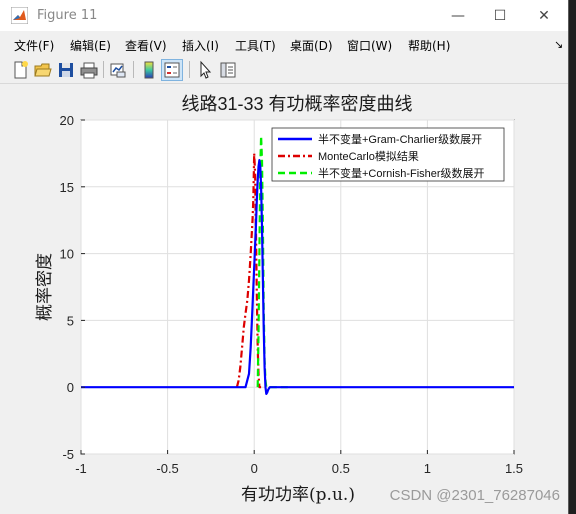 This screenshot has height=514, width=576. I want to click on y-tick-label: -5, so click(68, 454).